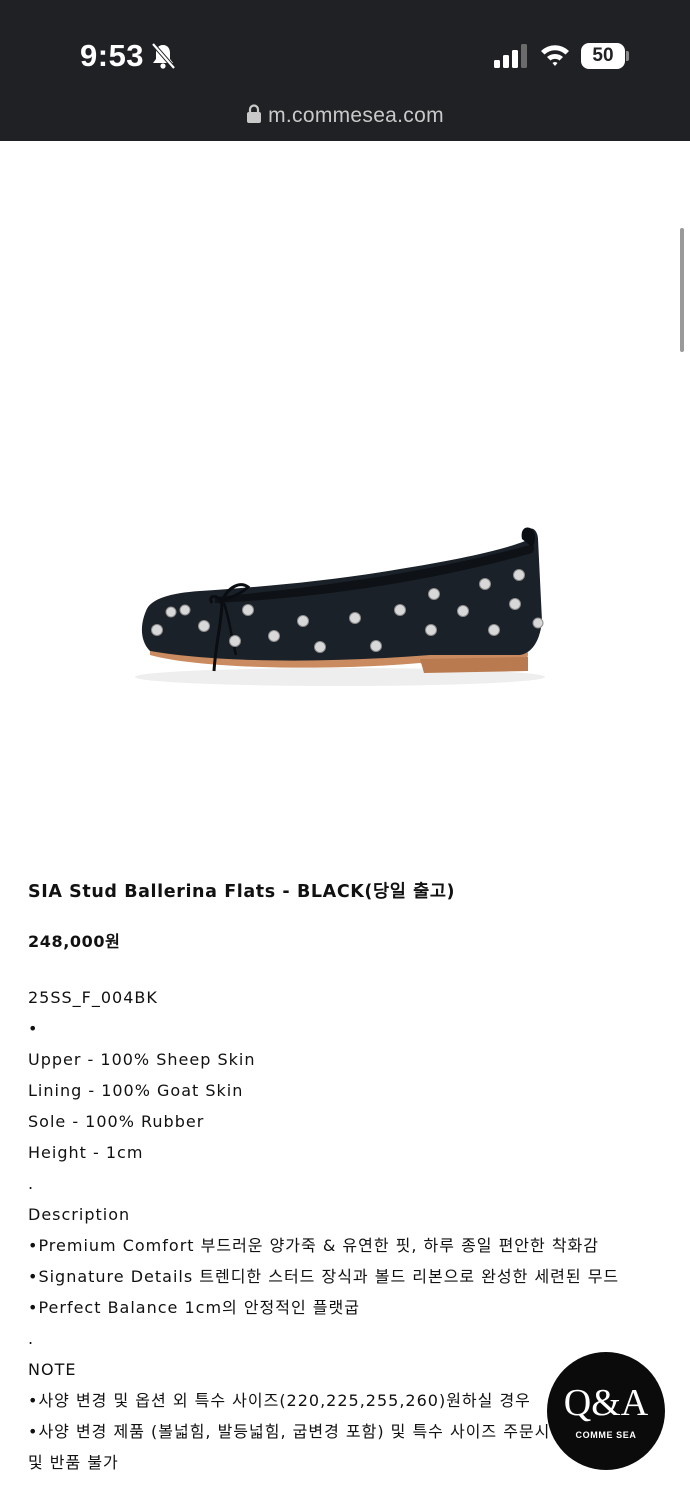 This screenshot has width=690, height=1500. I want to click on wifi-icon, so click(555, 55).